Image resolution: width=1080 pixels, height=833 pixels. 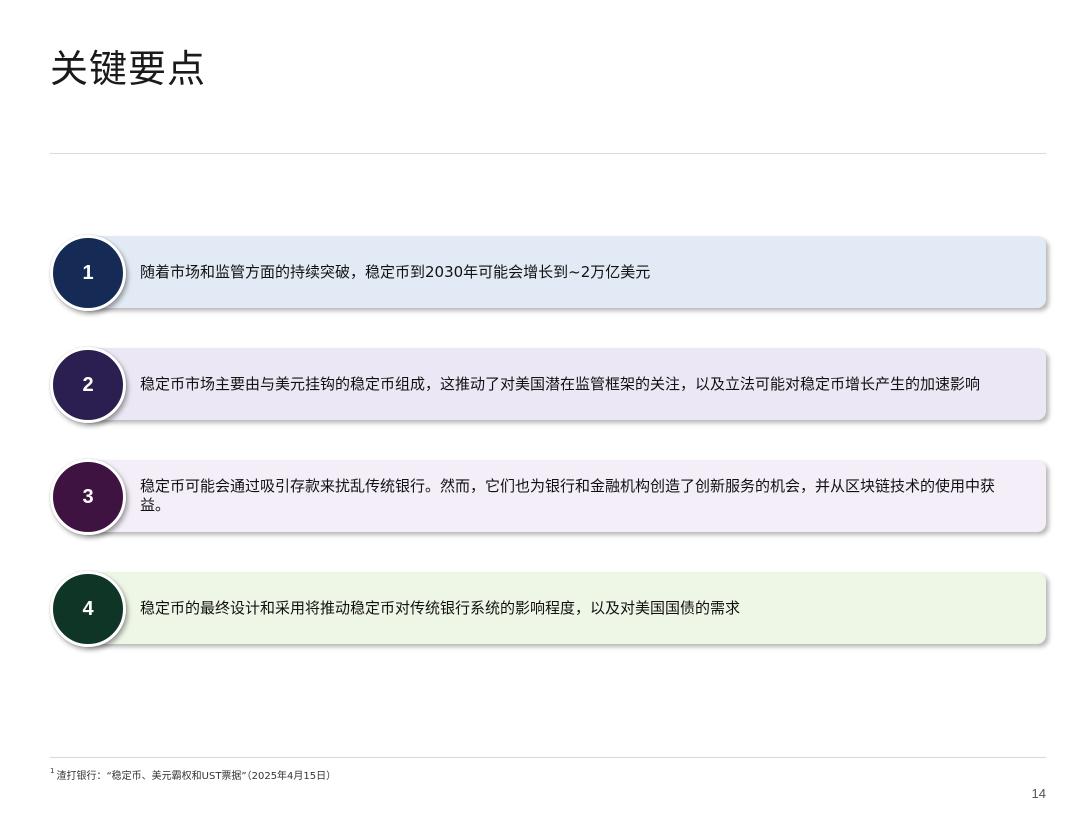 I want to click on number-badge-label: 1, so click(x=88, y=272).